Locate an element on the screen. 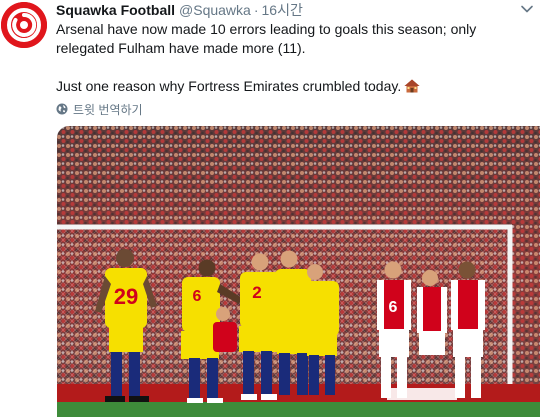 The image size is (540, 417). tweet-header: Squawka Football @Squawka · 16시간 is located at coordinates (284, 10).